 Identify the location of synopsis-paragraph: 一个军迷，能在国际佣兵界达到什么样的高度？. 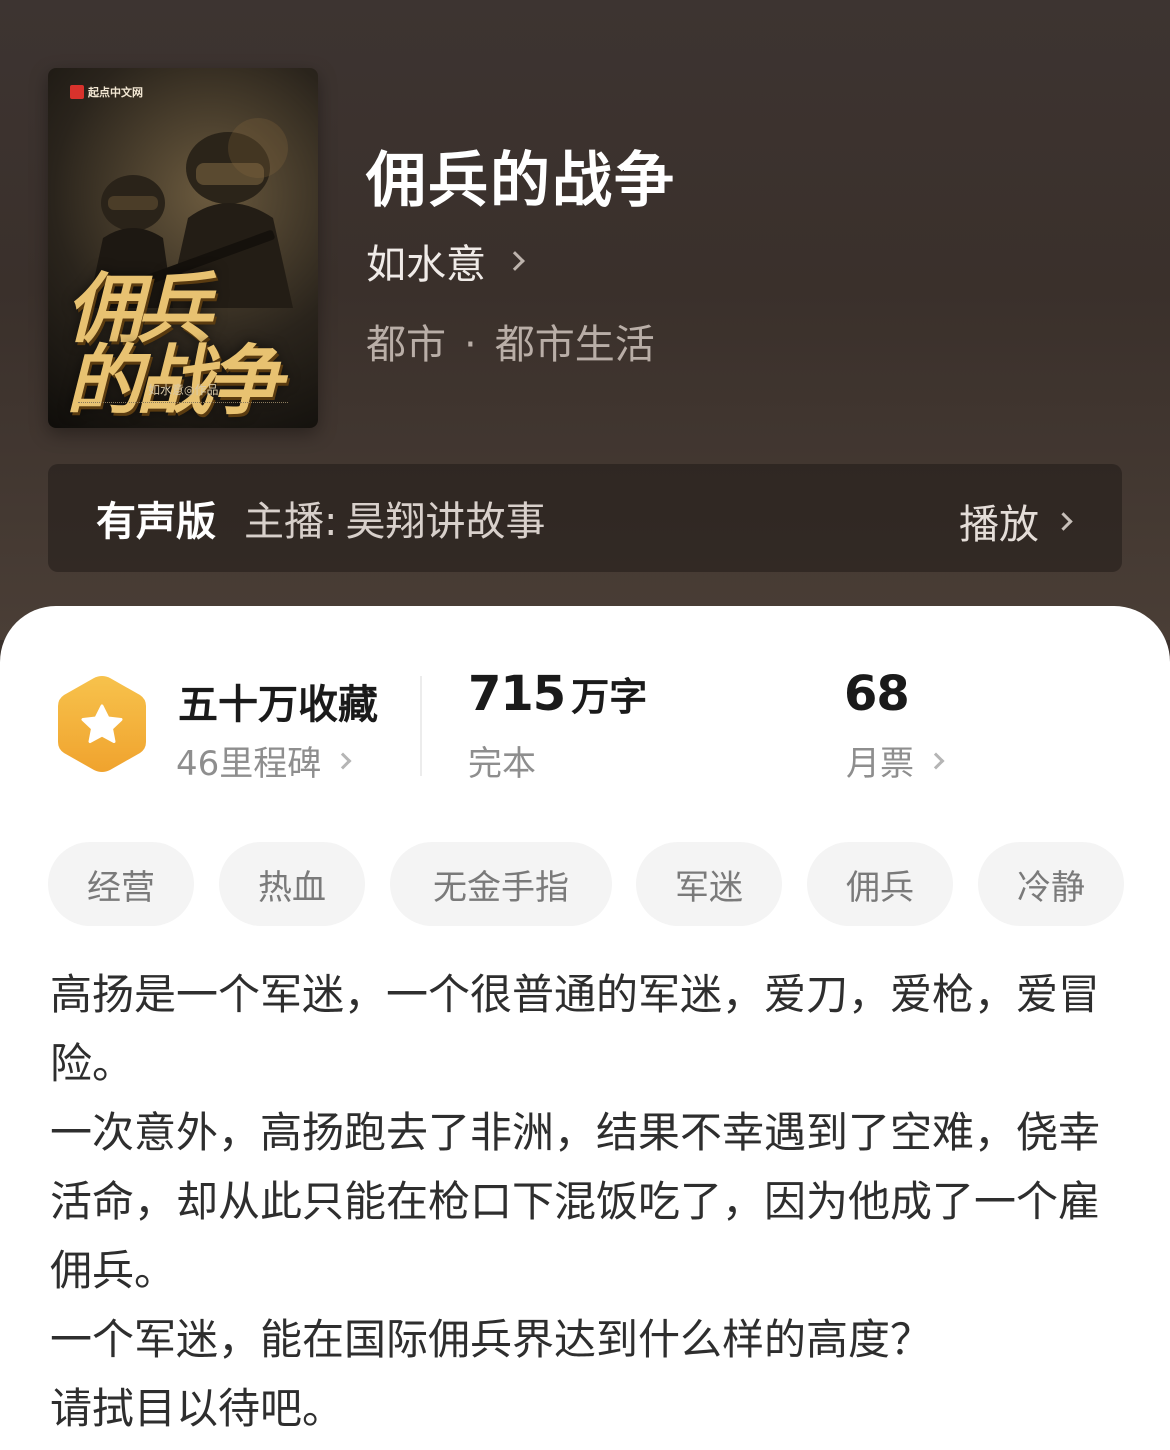
(491, 1339).